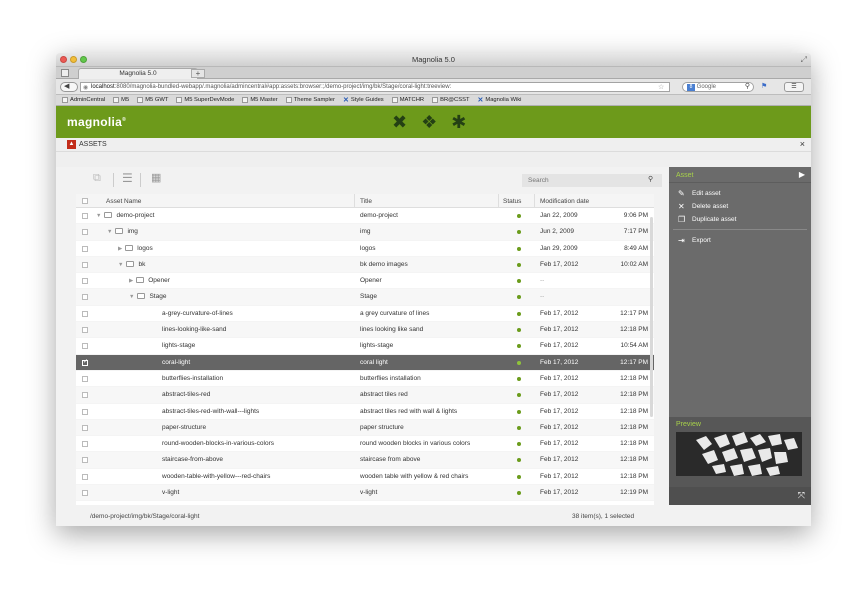 The height and width of the screenshot is (602, 860). Describe the element at coordinates (205, 100) in the screenshot. I see `bookmark-item: M5 SuperDevMode` at that location.